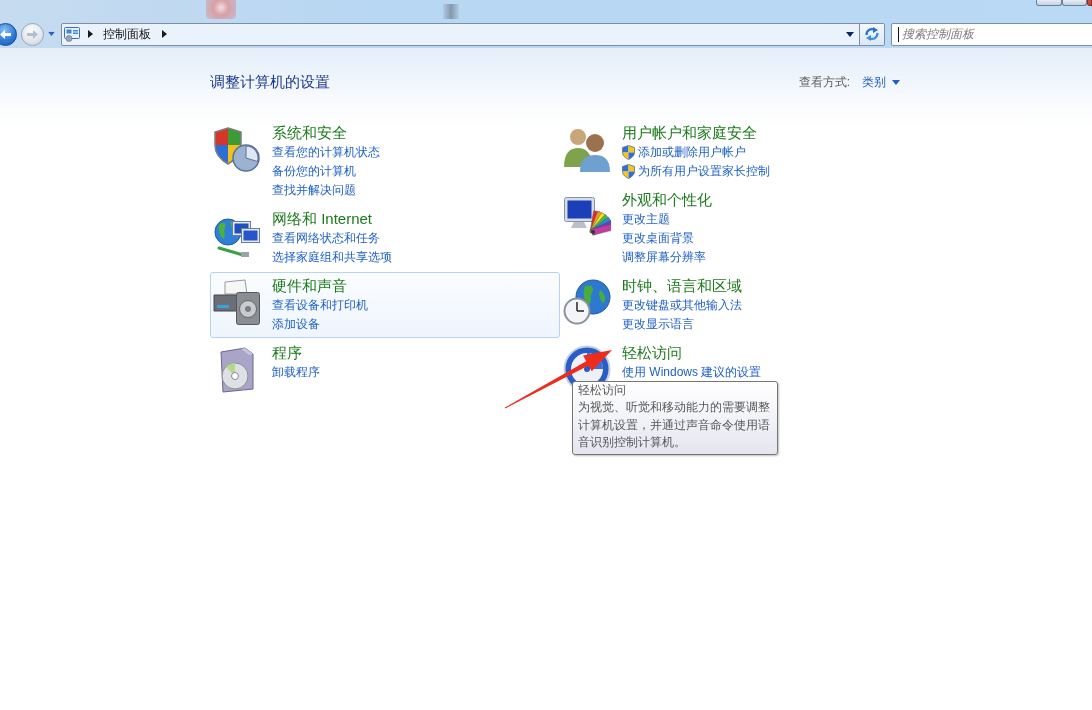 The width and height of the screenshot is (1092, 710). I want to click on task-link: 更改显示语言, so click(658, 324).